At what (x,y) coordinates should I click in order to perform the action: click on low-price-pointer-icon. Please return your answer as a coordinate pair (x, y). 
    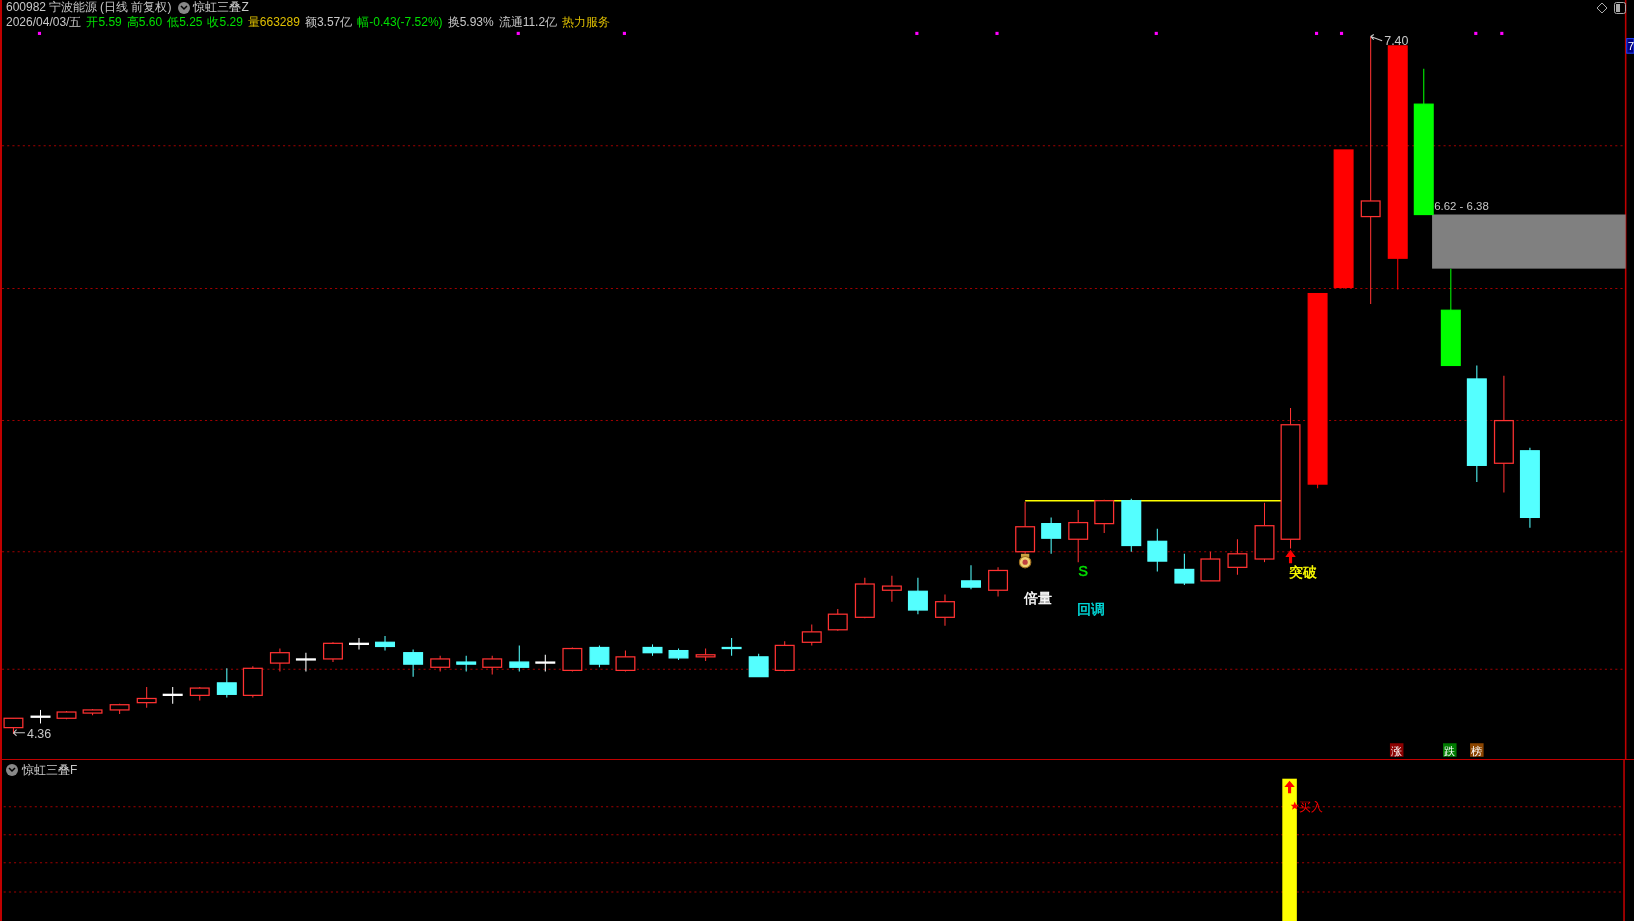
    Looking at the image, I should click on (19, 733).